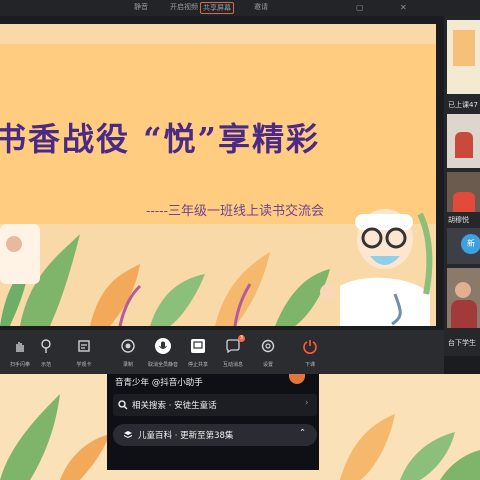  I want to click on chevron-right-icon: ›, so click(307, 403).